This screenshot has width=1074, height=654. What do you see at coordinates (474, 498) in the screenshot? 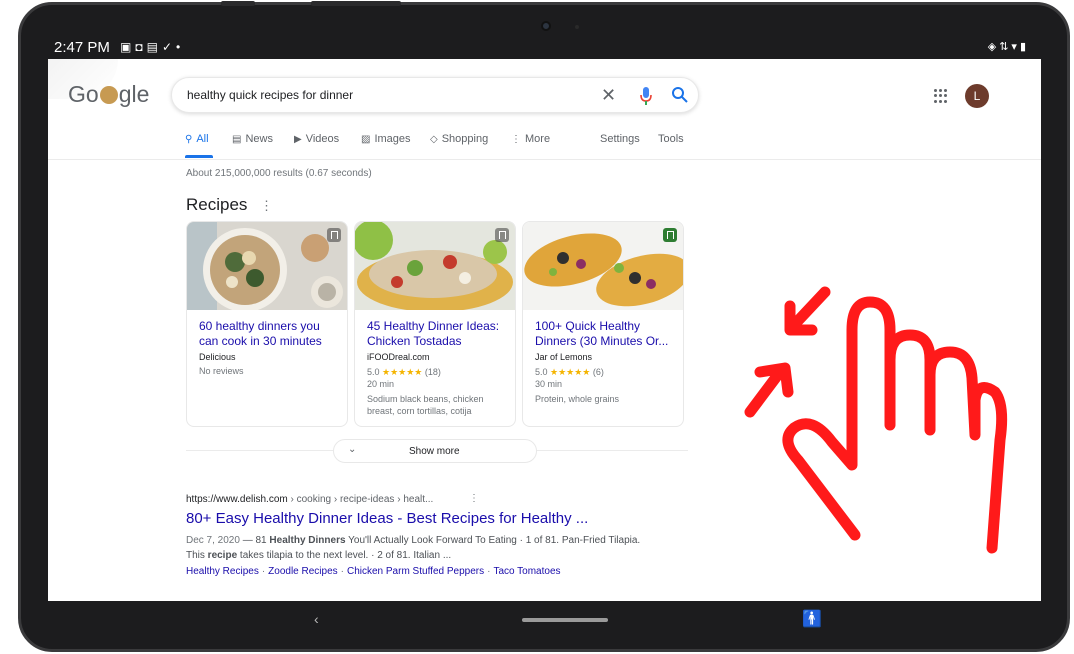
I see `result-menu-icon: ⋮` at bounding box center [474, 498].